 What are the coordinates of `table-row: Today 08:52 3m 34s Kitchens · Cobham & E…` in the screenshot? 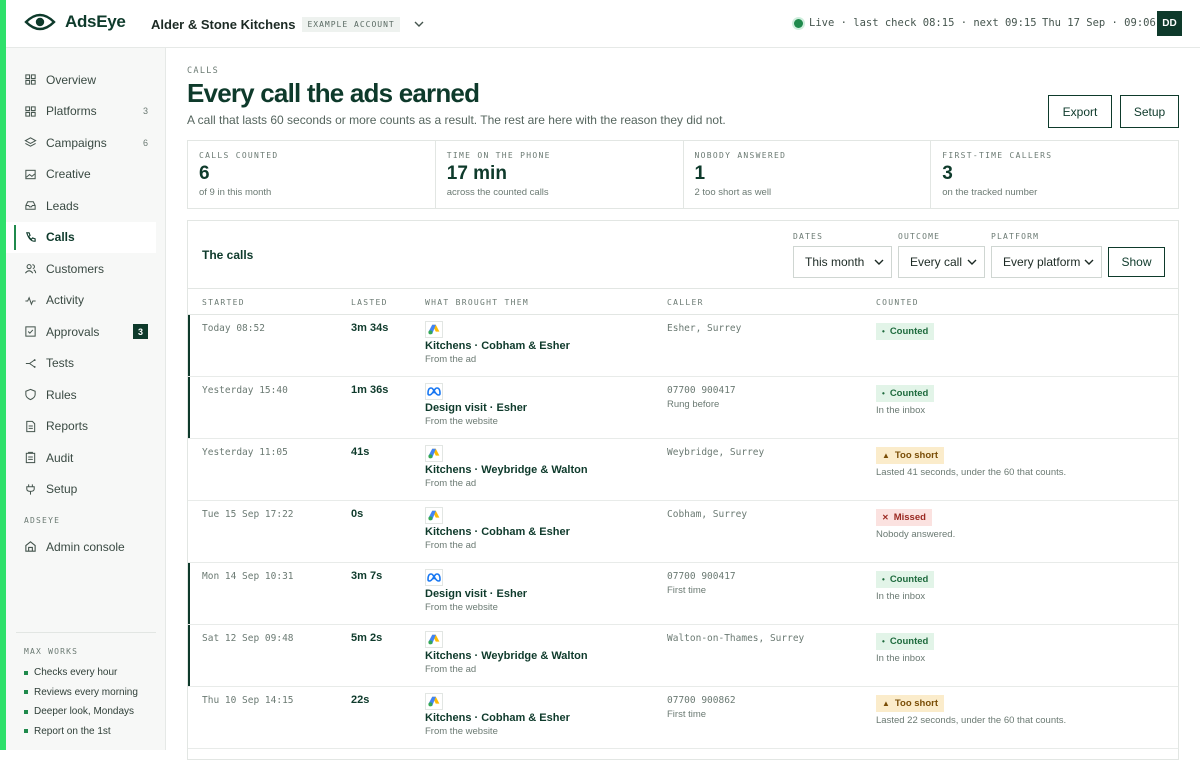 It's located at (683, 346).